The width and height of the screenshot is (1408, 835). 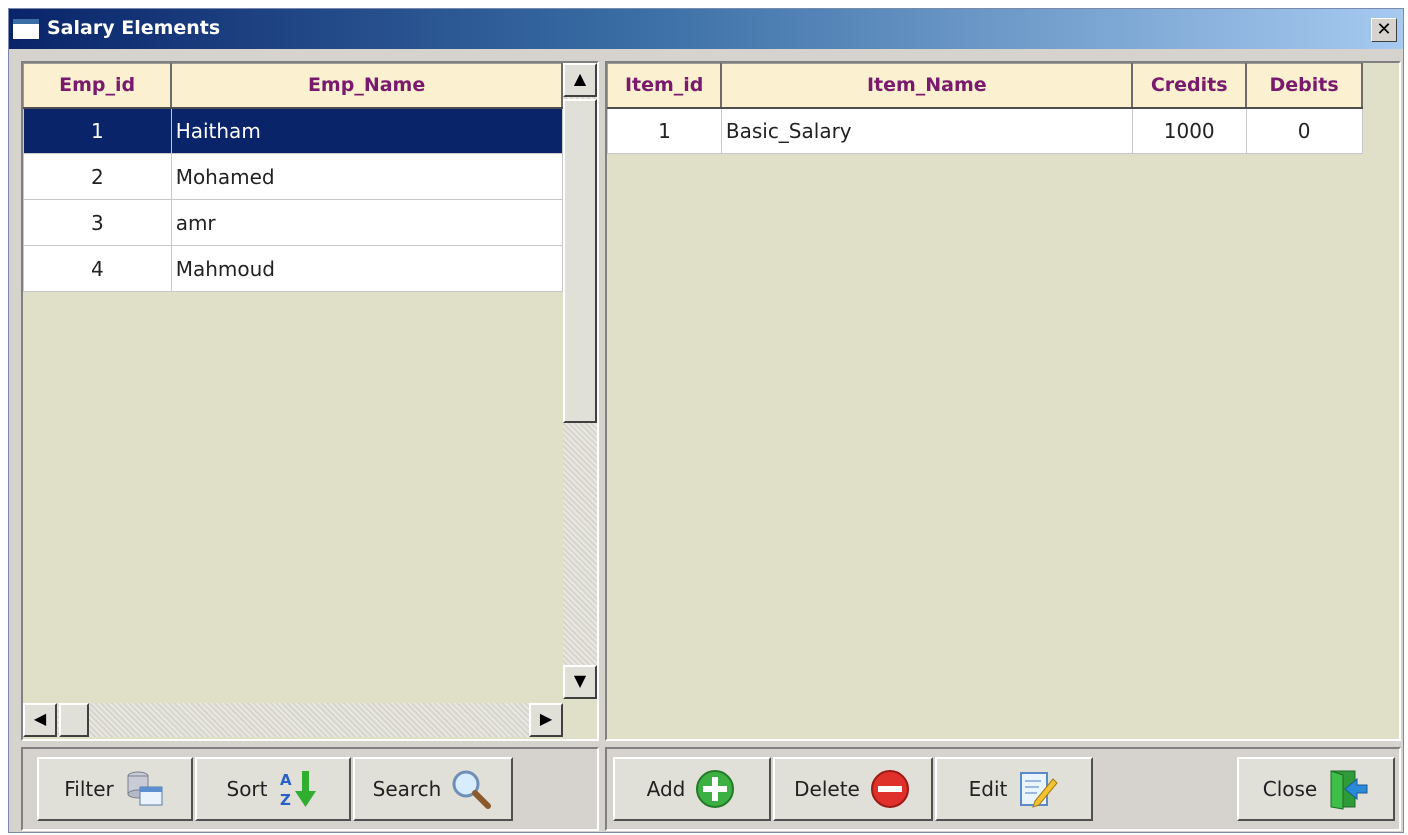 I want to click on add-icon, so click(x=715, y=789).